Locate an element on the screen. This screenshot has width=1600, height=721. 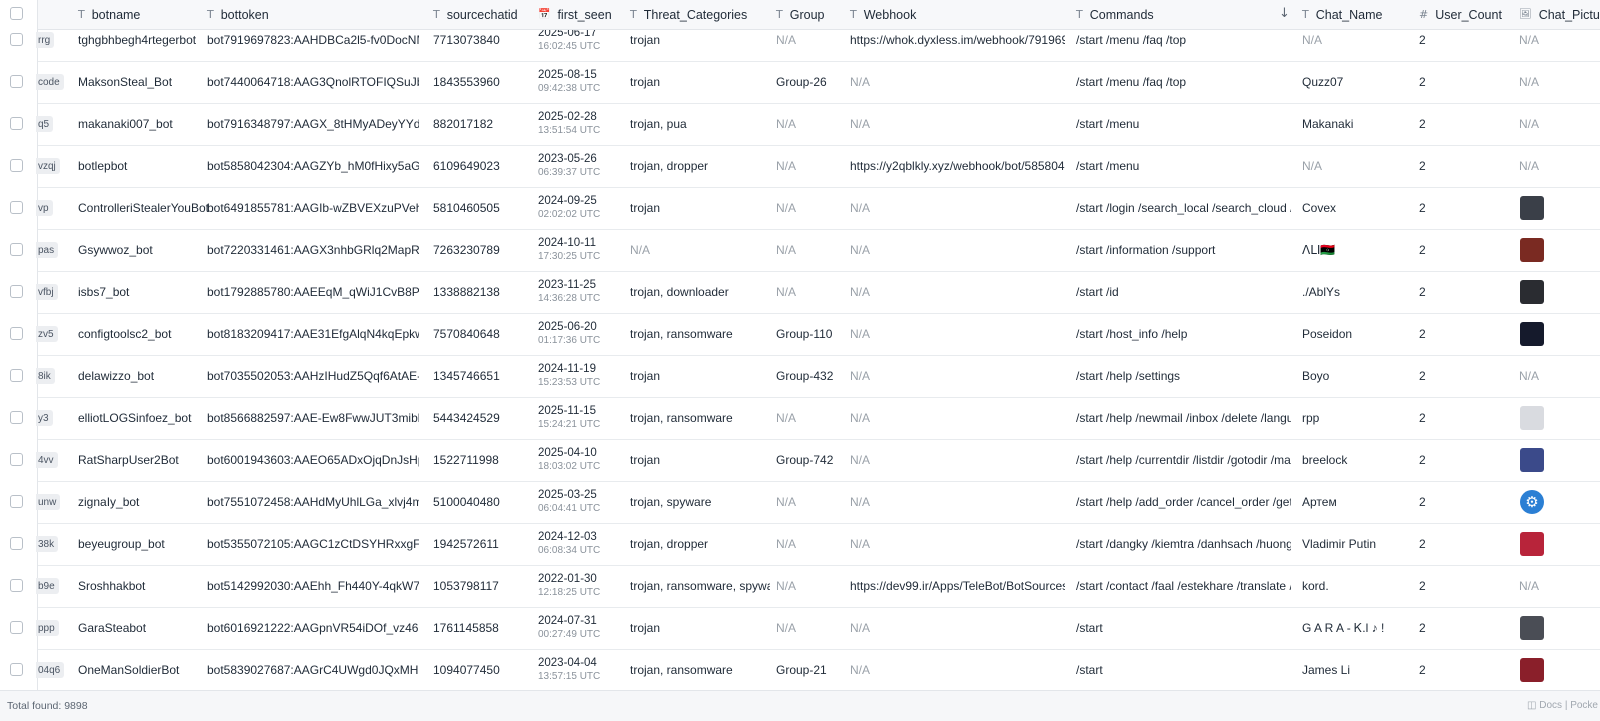
cell-chat_name: ./AblYs is located at coordinates (1352, 292).